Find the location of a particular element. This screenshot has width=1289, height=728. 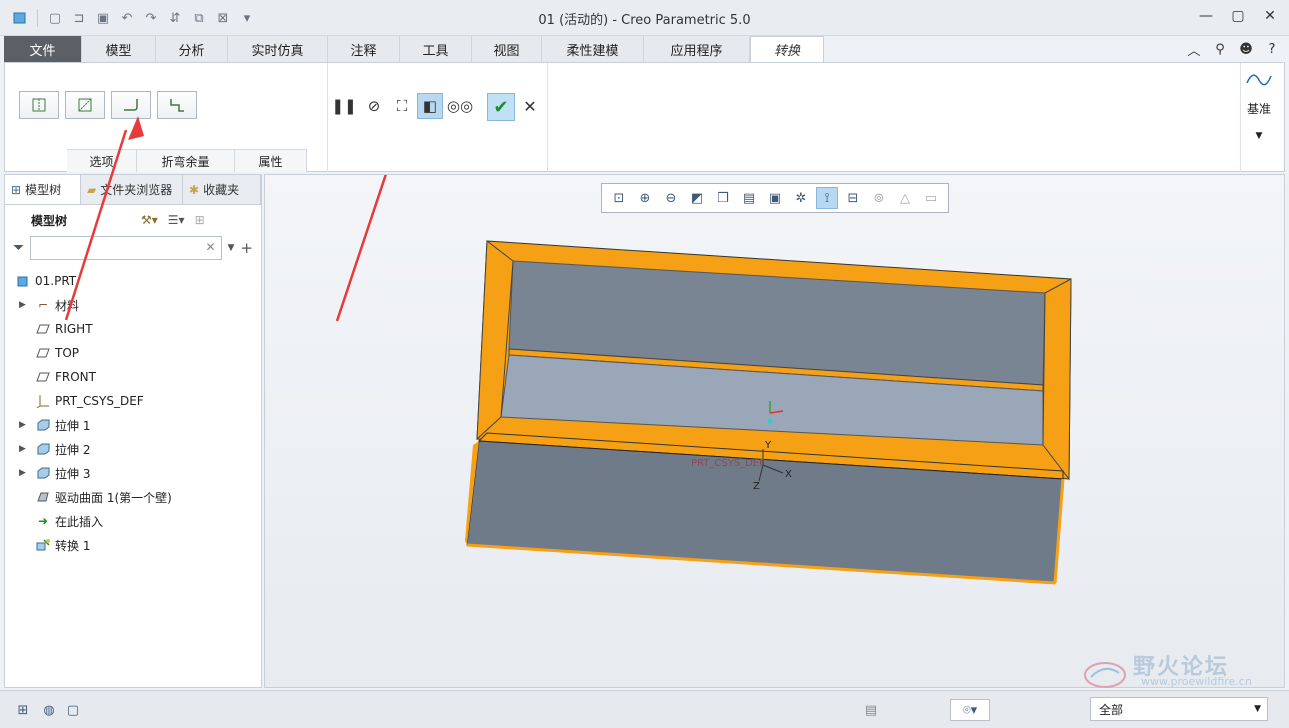

ribbon-tabs: 文件 模型 分析 实时仿真 注释 工具 视图 柔性建模 应用程序 转换 is located at coordinates (414, 49).